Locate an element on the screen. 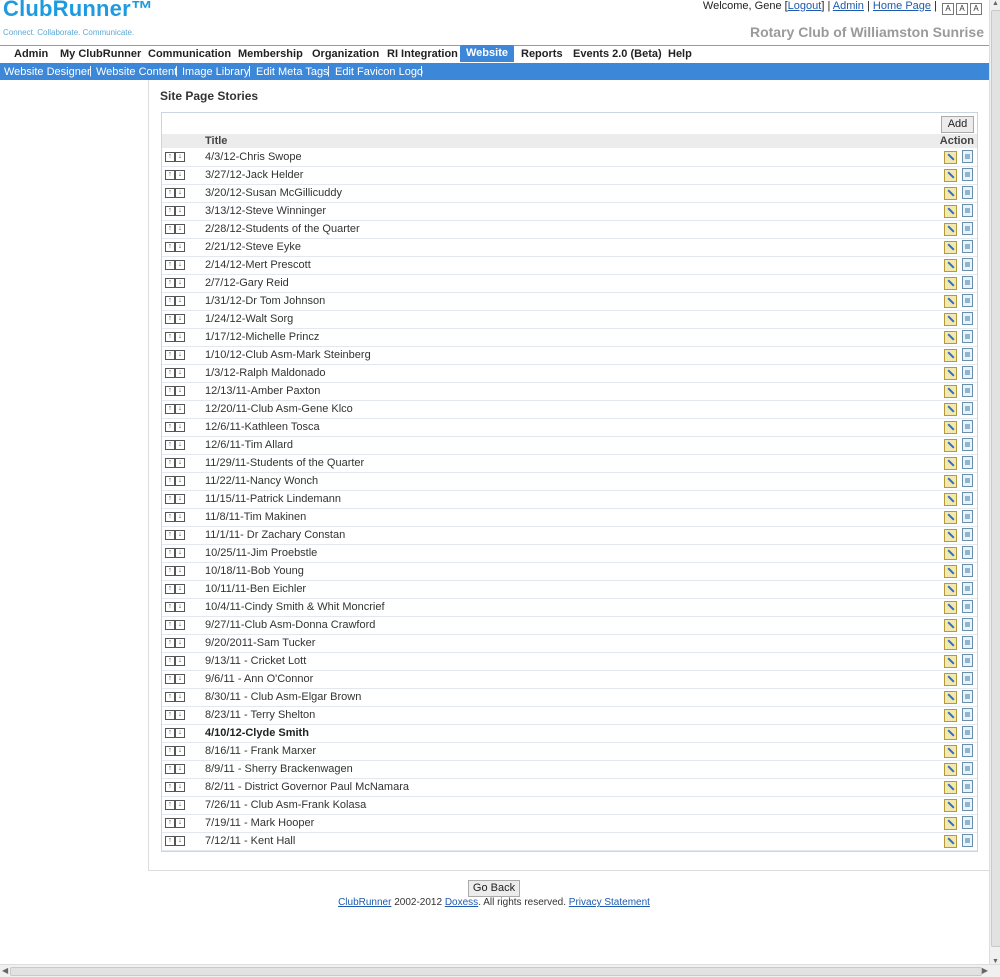  nav-item-reports: Reports is located at coordinates (542, 54).